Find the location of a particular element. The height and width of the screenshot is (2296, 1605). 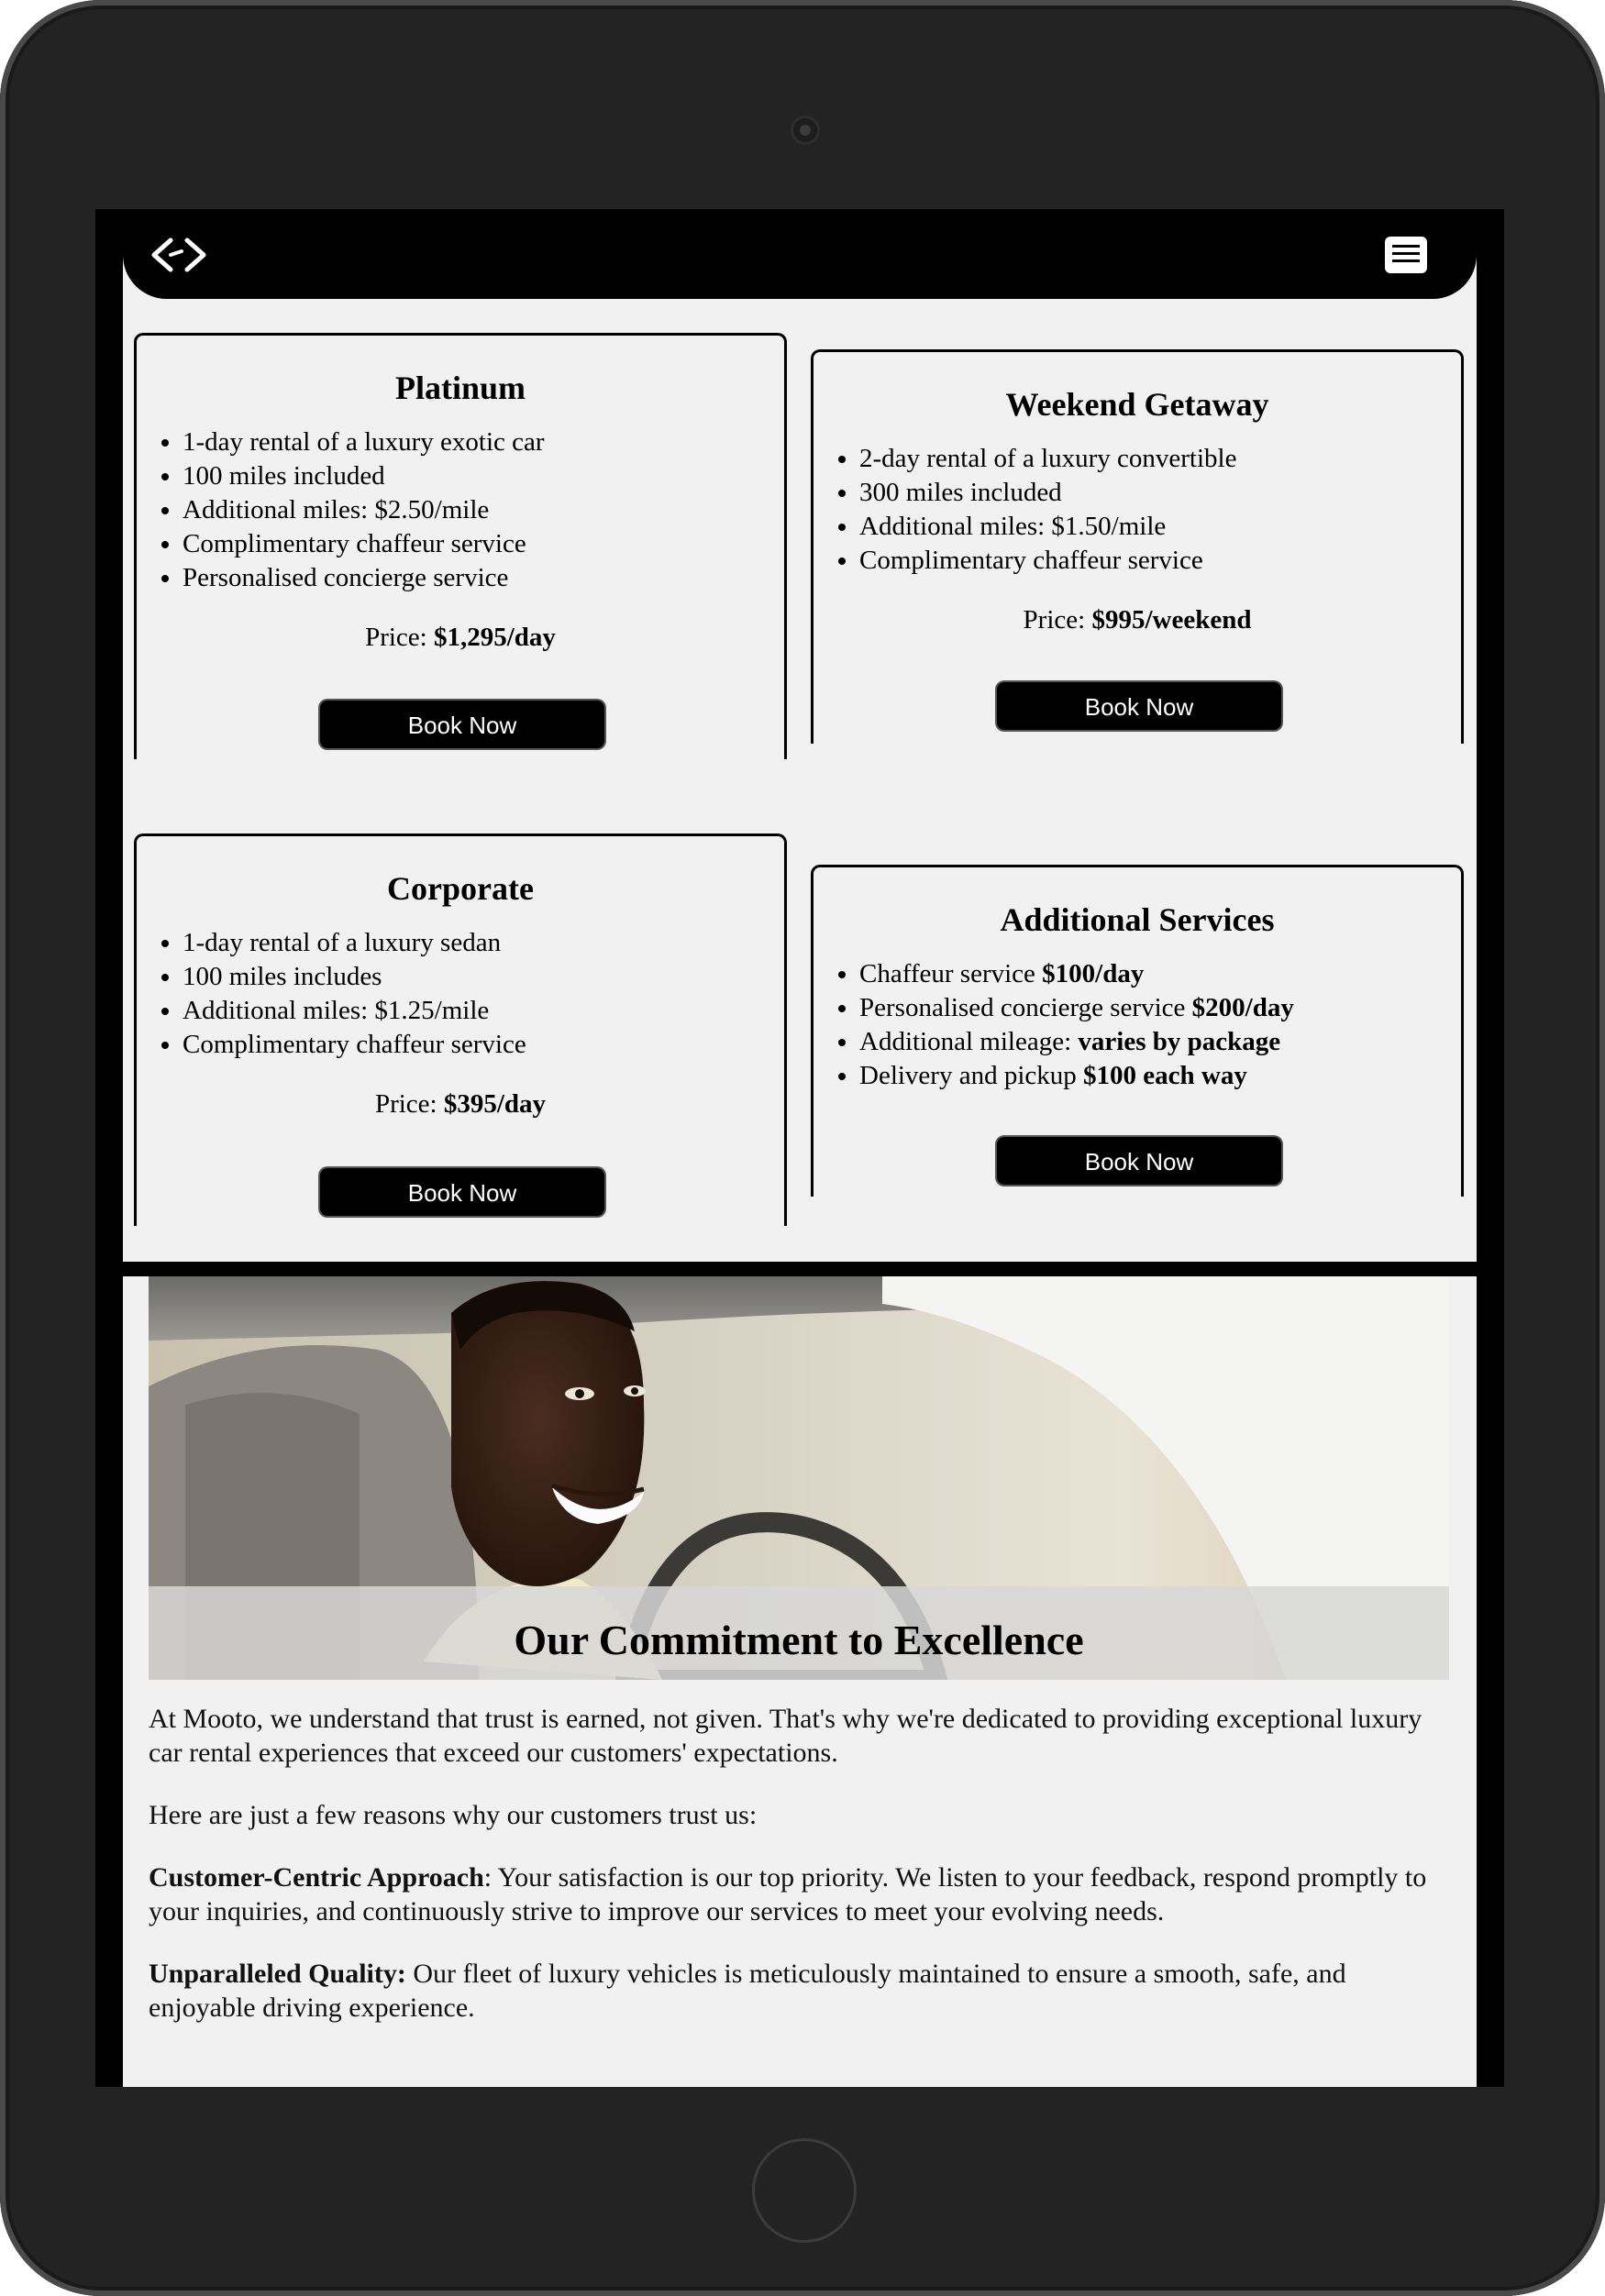

section-title: Our Commitment to Excellence is located at coordinates (799, 1640).